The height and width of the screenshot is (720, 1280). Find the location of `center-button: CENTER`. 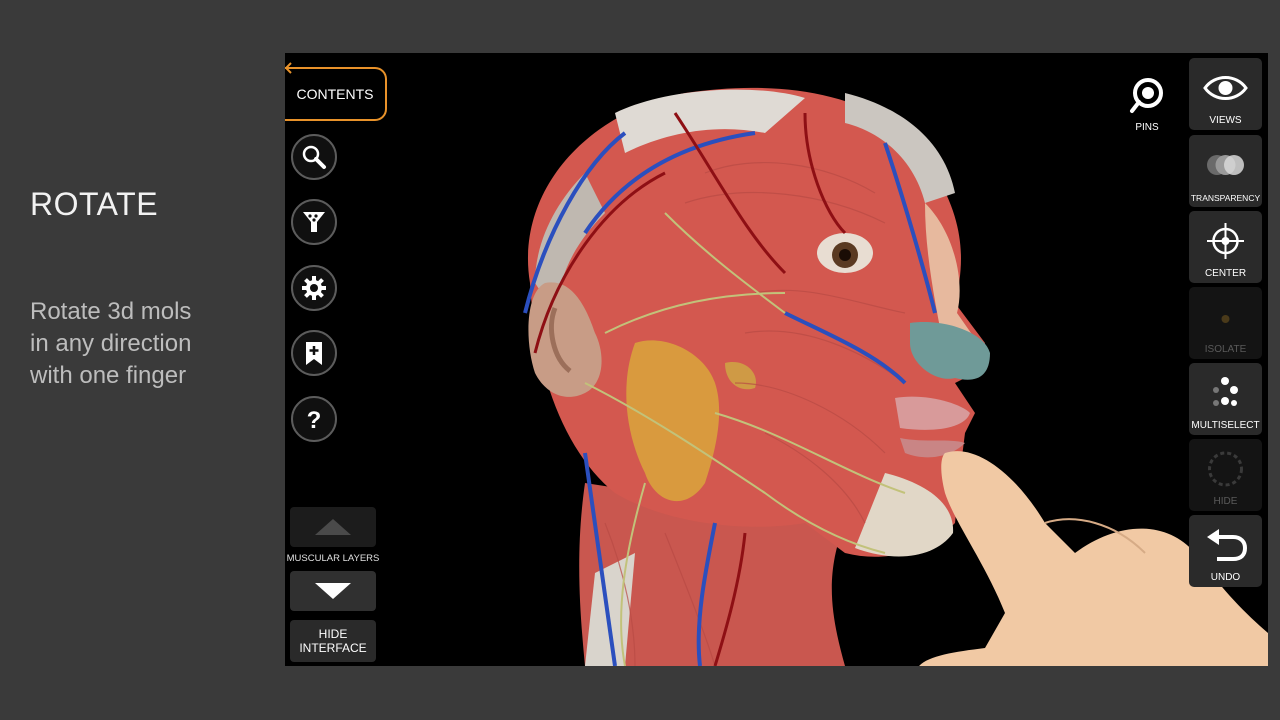

center-button: CENTER is located at coordinates (1225, 247).